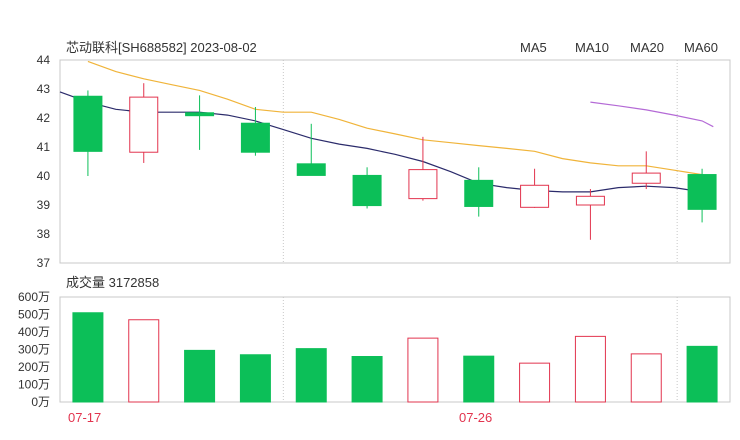  I want to click on volume-tick-label: 200万, so click(34, 367).